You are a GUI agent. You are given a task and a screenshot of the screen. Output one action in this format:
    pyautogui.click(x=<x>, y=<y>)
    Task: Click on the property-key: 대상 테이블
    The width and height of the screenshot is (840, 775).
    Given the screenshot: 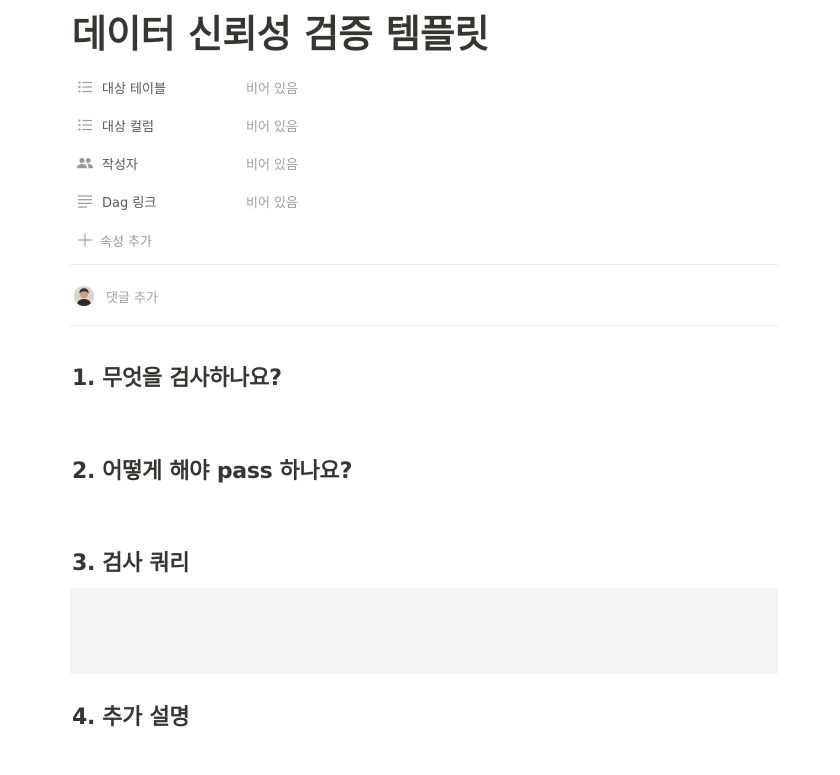 What is the action you would take?
    pyautogui.click(x=158, y=87)
    